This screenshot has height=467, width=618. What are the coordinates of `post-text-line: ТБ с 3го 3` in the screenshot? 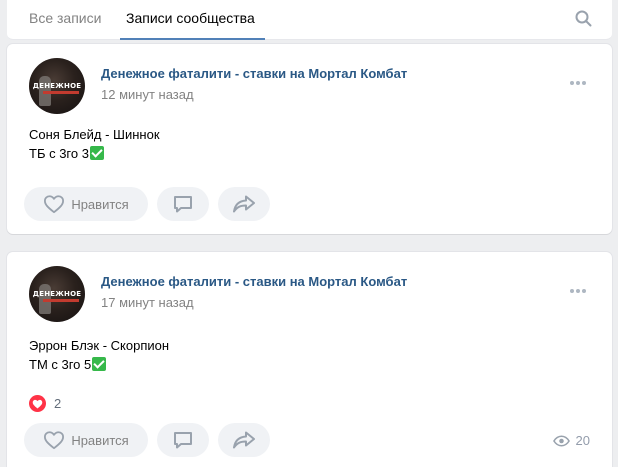 It's located at (59, 153).